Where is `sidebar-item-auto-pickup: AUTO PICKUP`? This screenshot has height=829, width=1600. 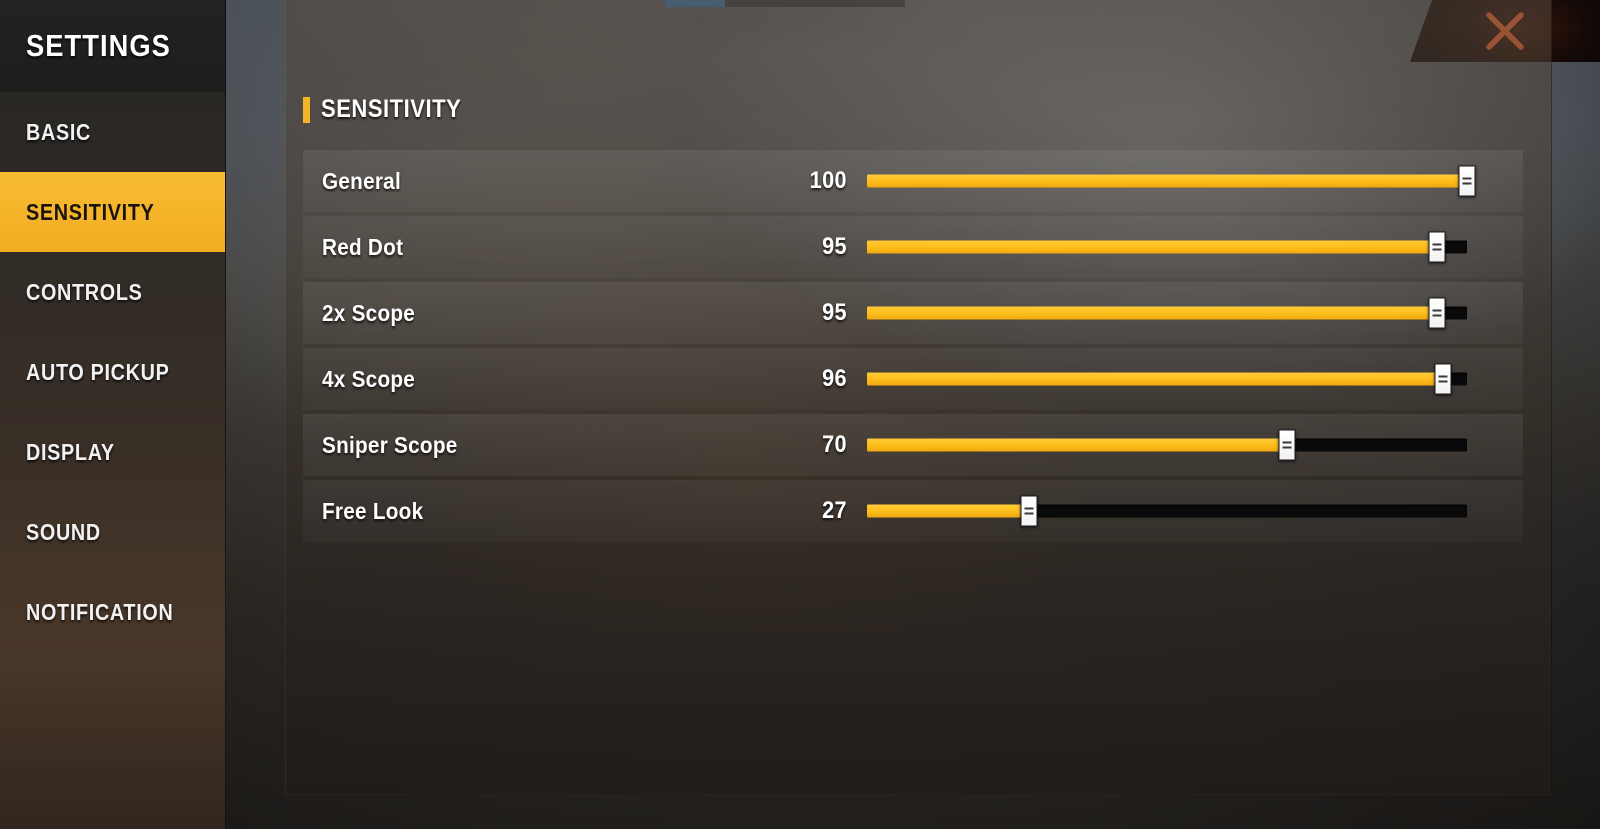
sidebar-item-auto-pickup: AUTO PICKUP is located at coordinates (112, 372).